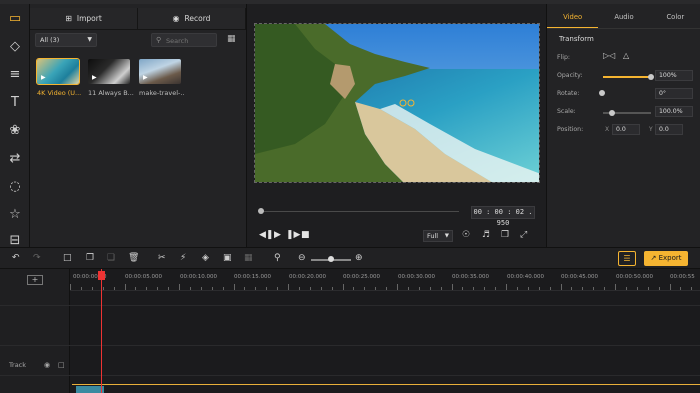 This screenshot has height=393, width=700. What do you see at coordinates (609, 55) in the screenshot?
I see `flip-horizontal-icon: ▷◁` at bounding box center [609, 55].